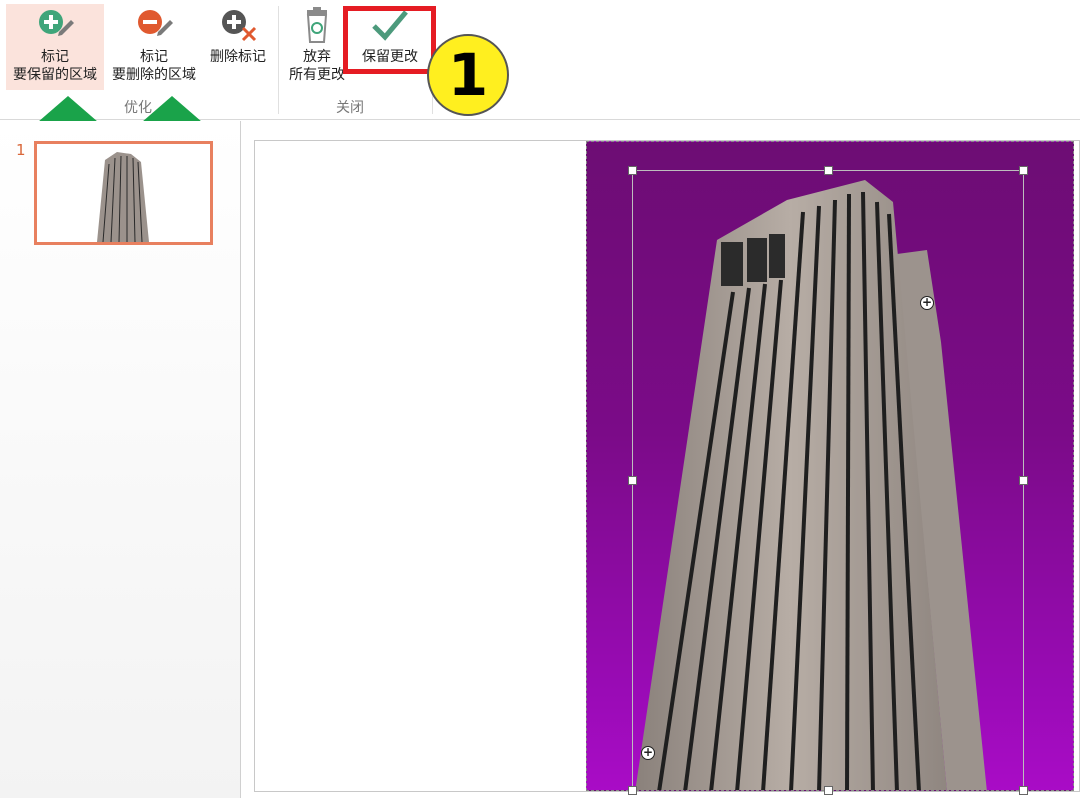 The width and height of the screenshot is (1080, 798). What do you see at coordinates (123, 197) in the screenshot?
I see `building-thumbnail-icon` at bounding box center [123, 197].